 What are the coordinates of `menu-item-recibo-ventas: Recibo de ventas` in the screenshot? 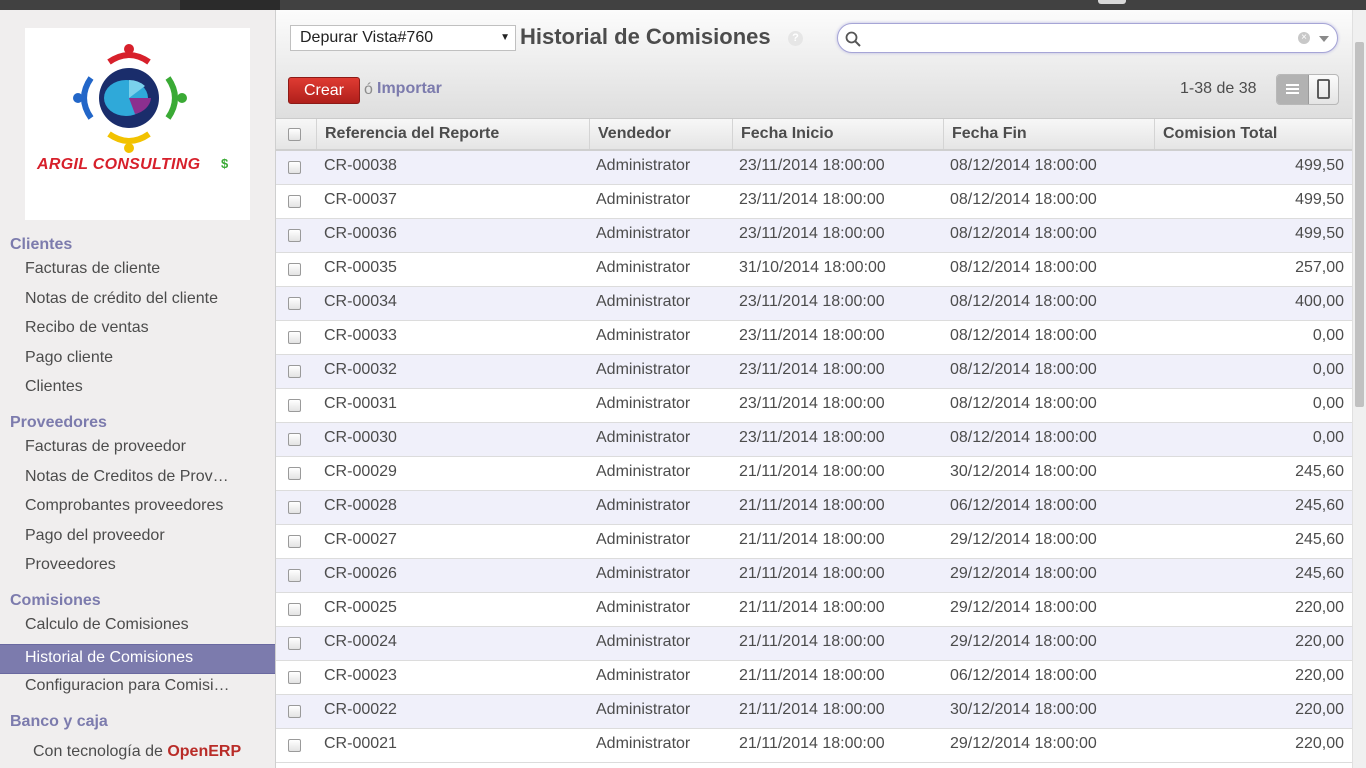 It's located at (137, 328).